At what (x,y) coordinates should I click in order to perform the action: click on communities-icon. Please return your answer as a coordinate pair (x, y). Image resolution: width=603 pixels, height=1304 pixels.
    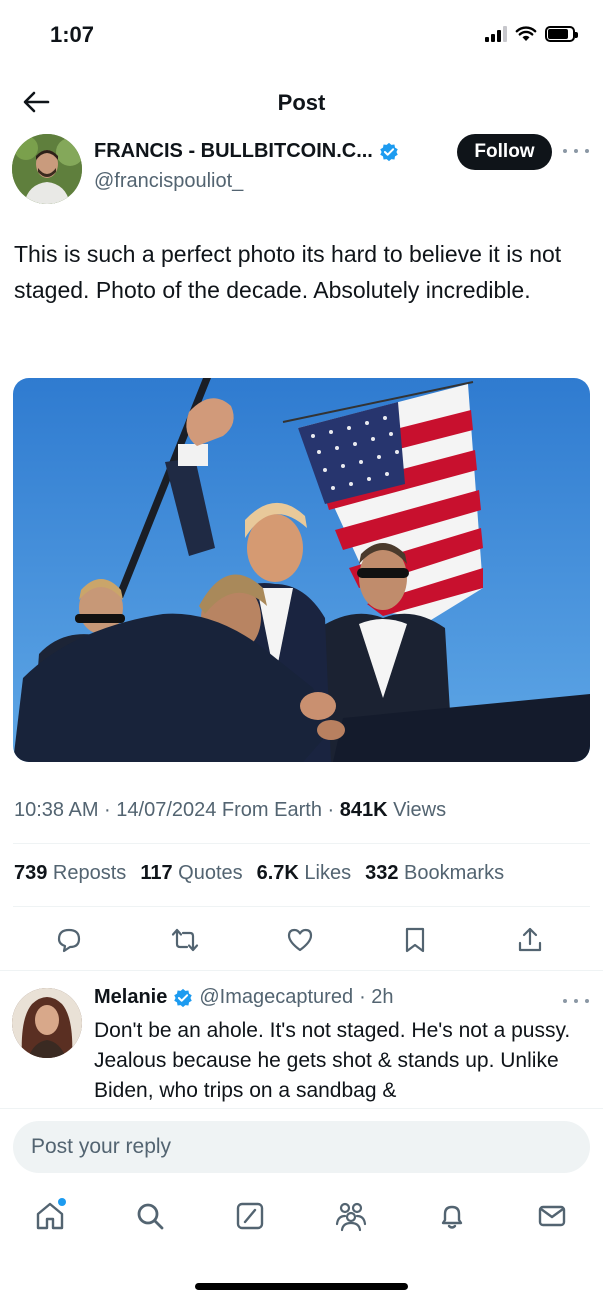
    Looking at the image, I should click on (351, 1217).